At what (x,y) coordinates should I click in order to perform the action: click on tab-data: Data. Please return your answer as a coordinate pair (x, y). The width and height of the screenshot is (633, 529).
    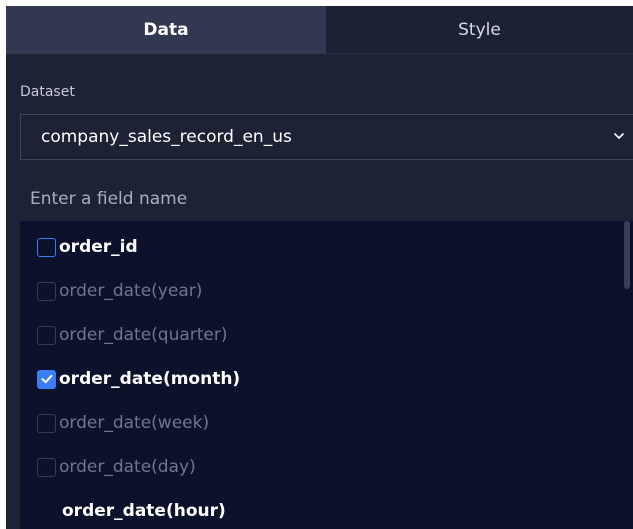
    Looking at the image, I should click on (166, 30).